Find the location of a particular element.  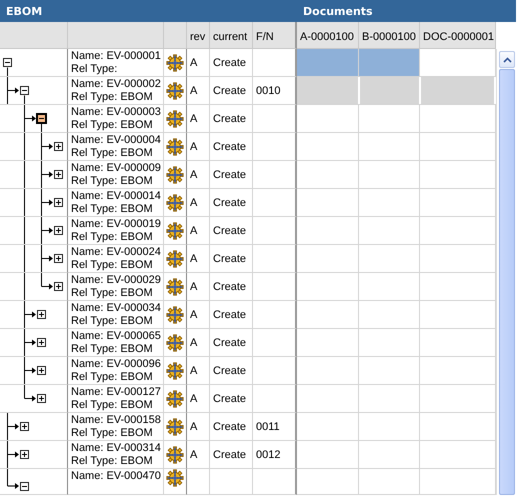

scroll-up-button is located at coordinates (507, 59).